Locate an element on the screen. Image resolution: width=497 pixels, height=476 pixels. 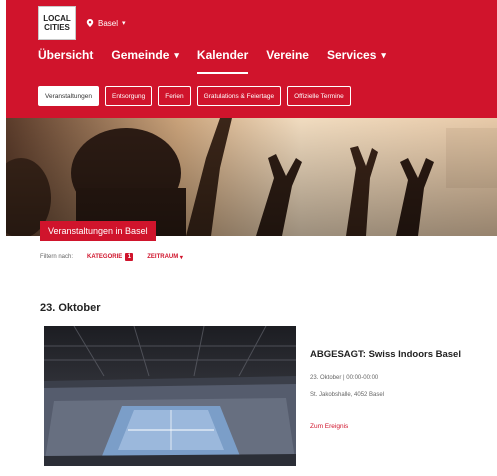
tab-offizielle-termine: Offizielle Termine is located at coordinates (319, 96).